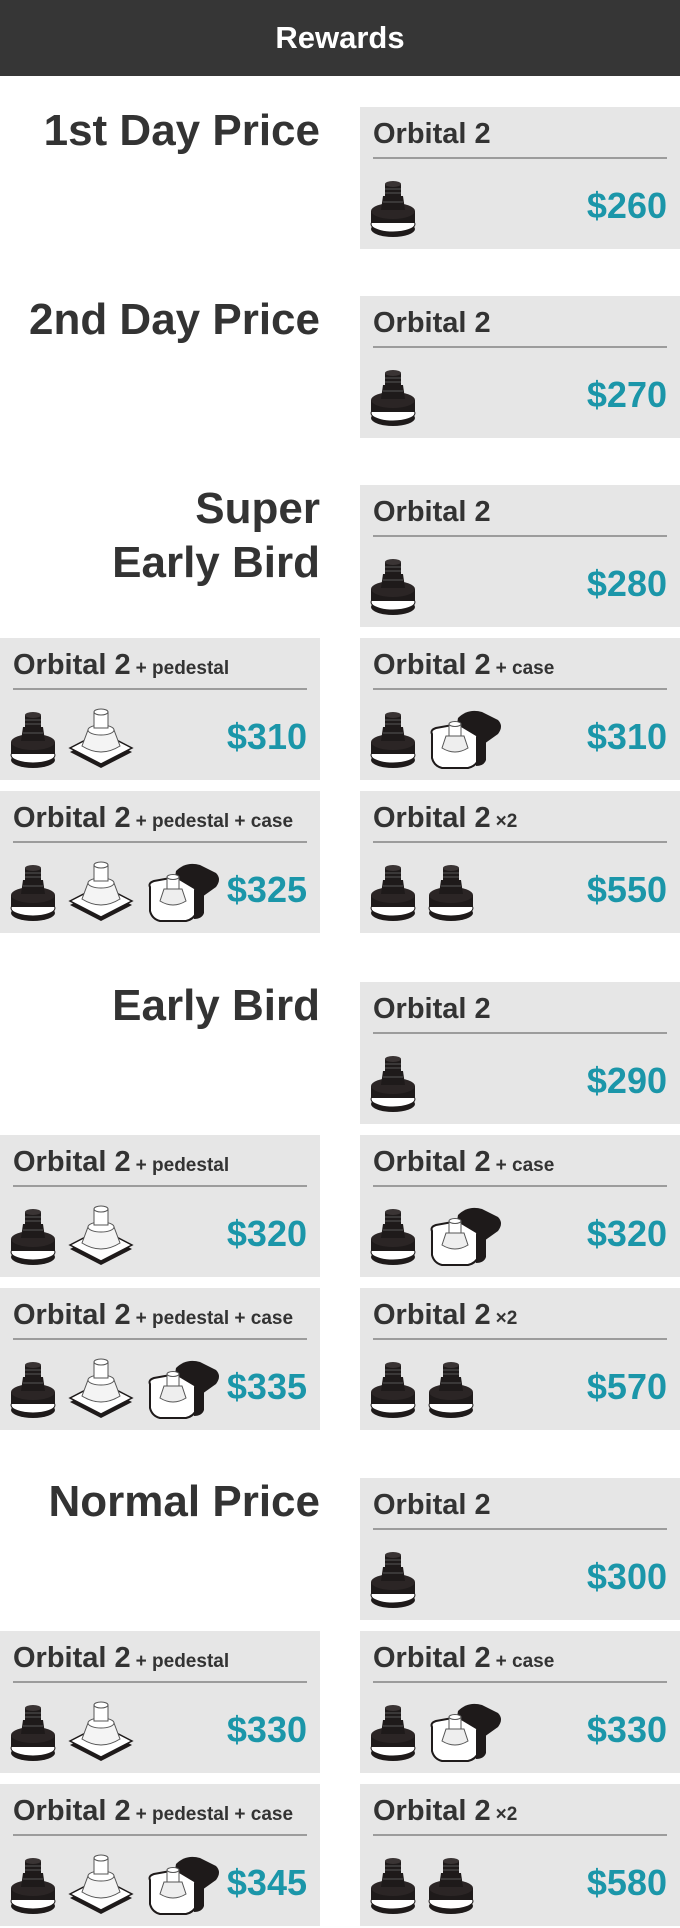 This screenshot has height=1928, width=680. I want to click on reward-card: Orbital 2 + pedestal $310, so click(160, 709).